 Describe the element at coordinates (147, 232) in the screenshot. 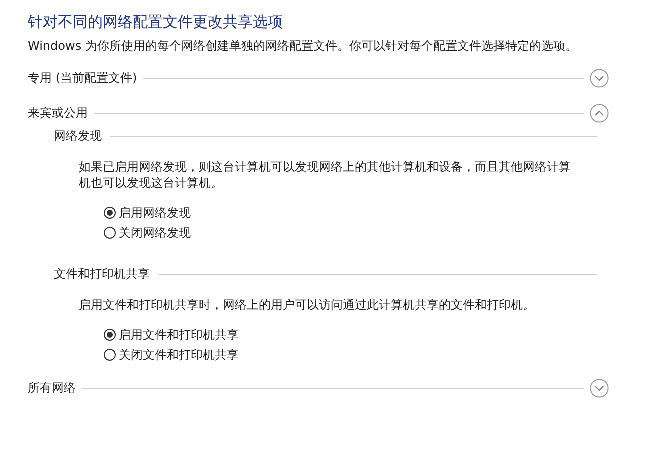

I see `radio-option: 关闭网络发现` at that location.